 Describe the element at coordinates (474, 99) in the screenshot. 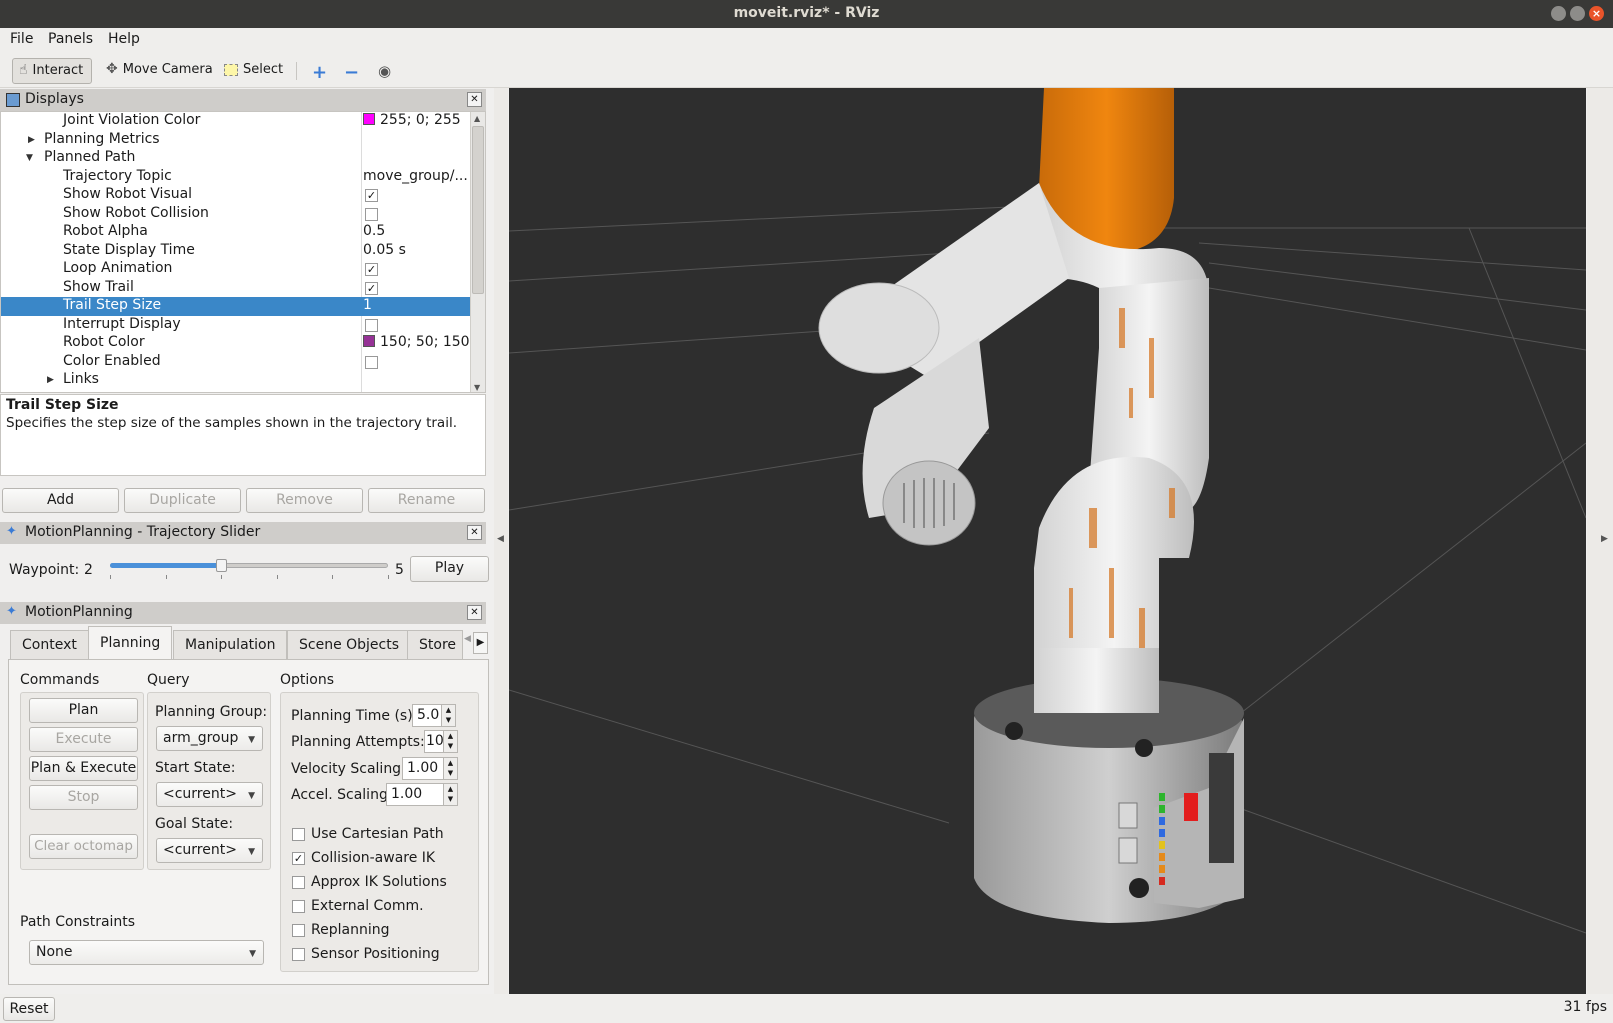

I see `displays-close-icon: ✕` at that location.